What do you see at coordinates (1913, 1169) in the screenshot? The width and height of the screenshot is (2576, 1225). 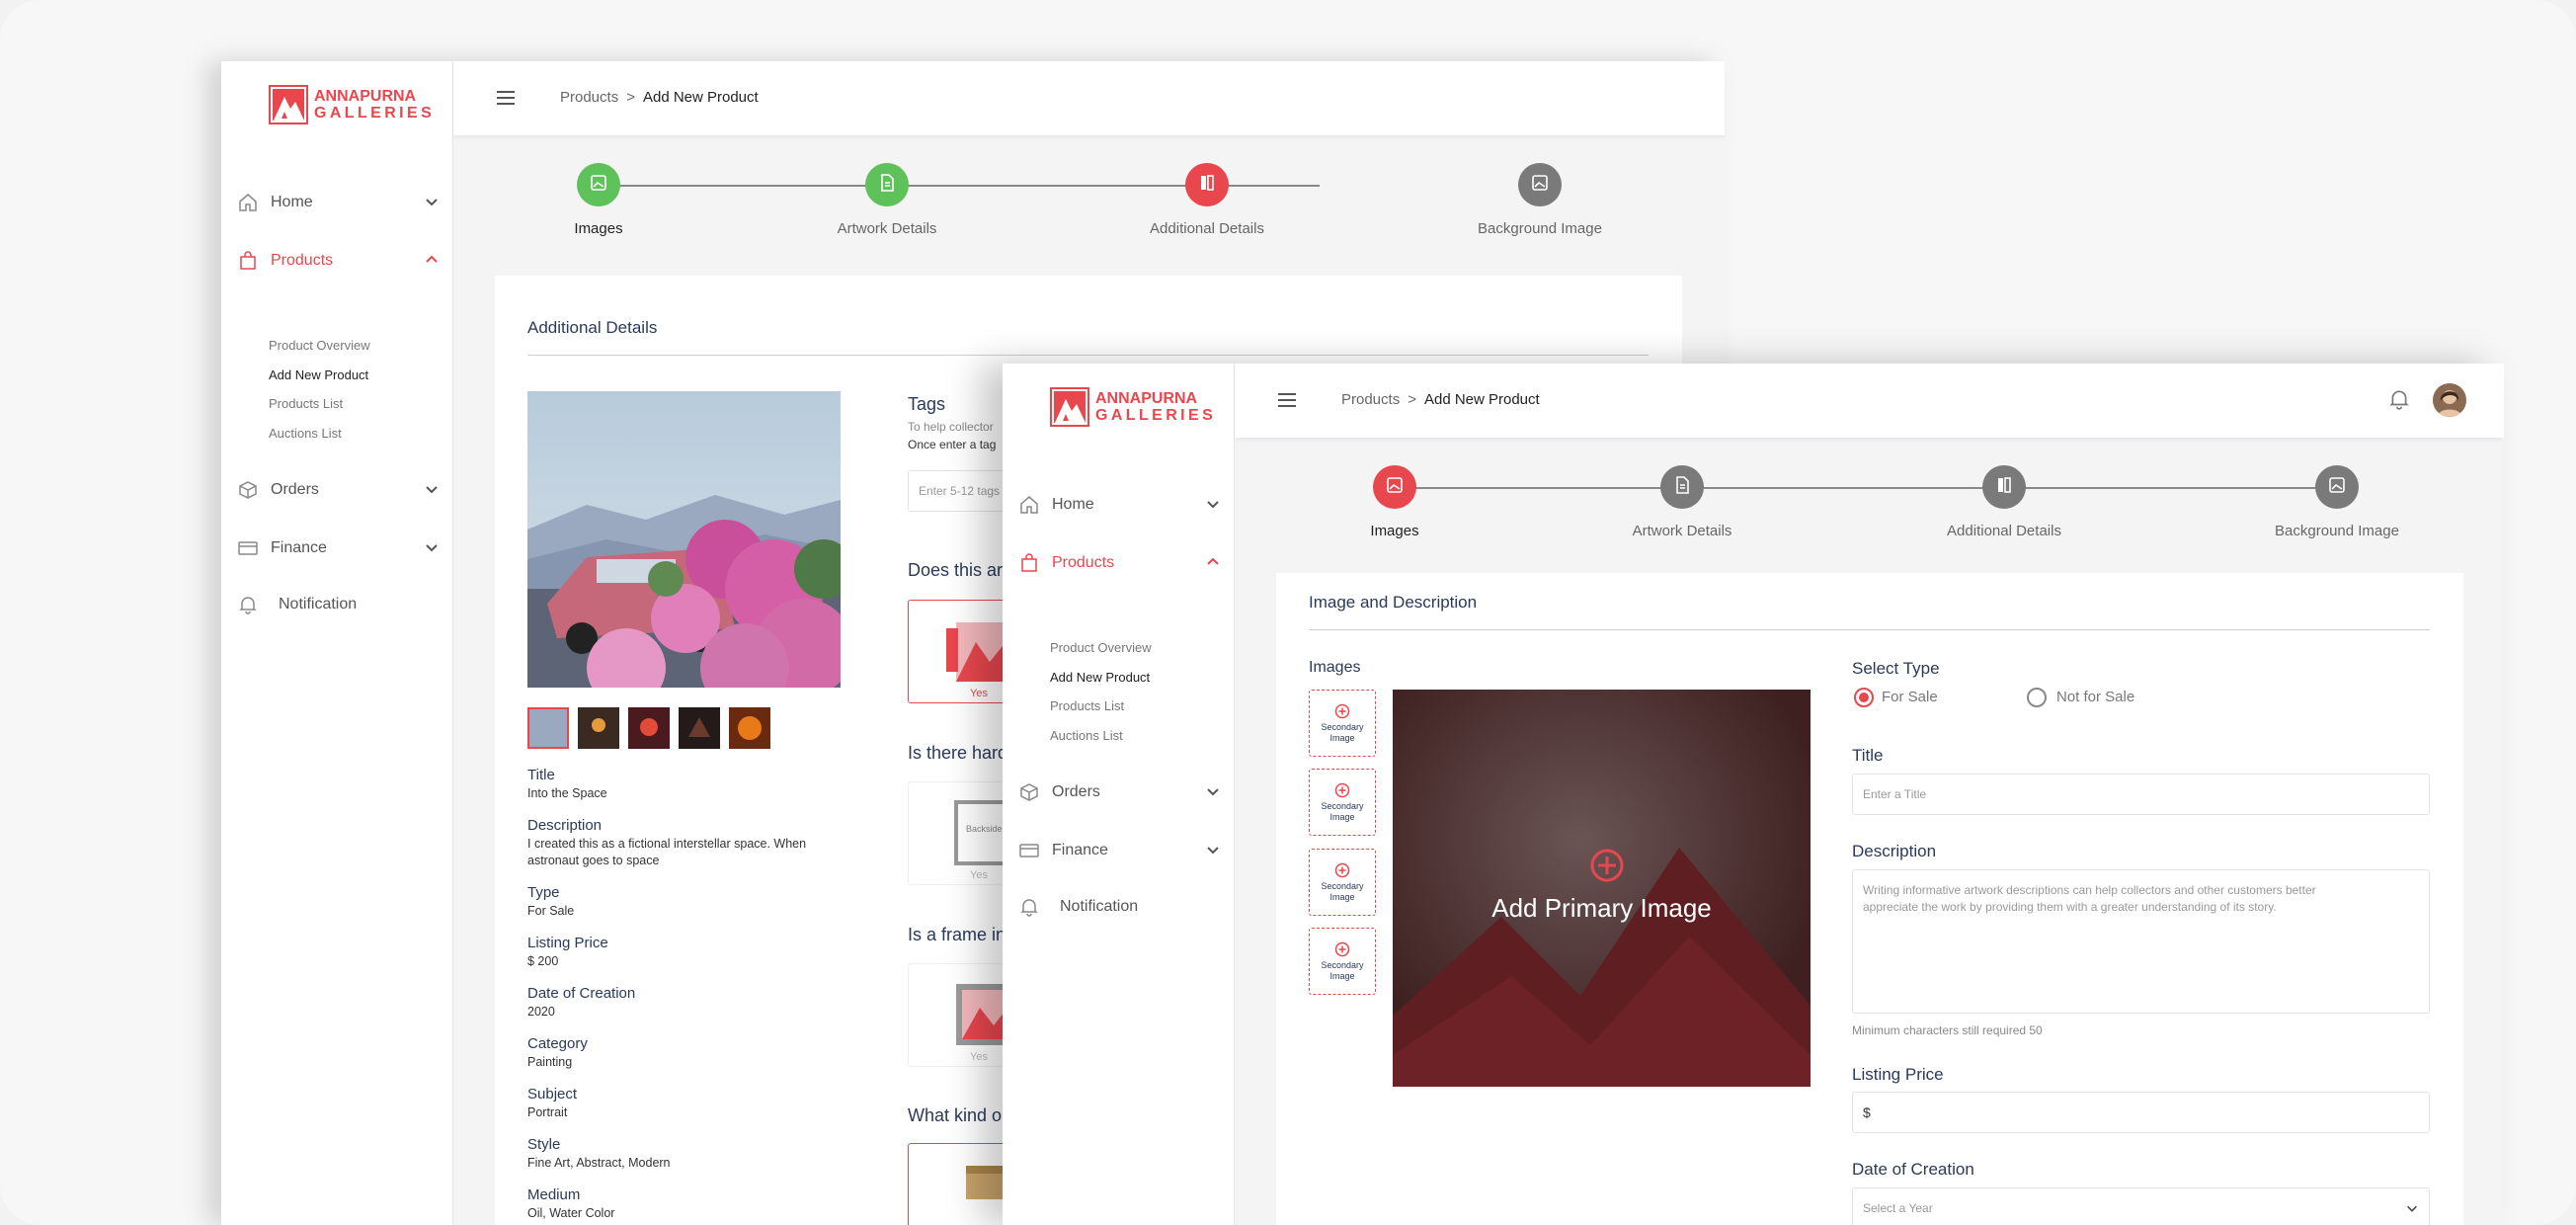 I see `date-of-creation-label: Date of Creation` at bounding box center [1913, 1169].